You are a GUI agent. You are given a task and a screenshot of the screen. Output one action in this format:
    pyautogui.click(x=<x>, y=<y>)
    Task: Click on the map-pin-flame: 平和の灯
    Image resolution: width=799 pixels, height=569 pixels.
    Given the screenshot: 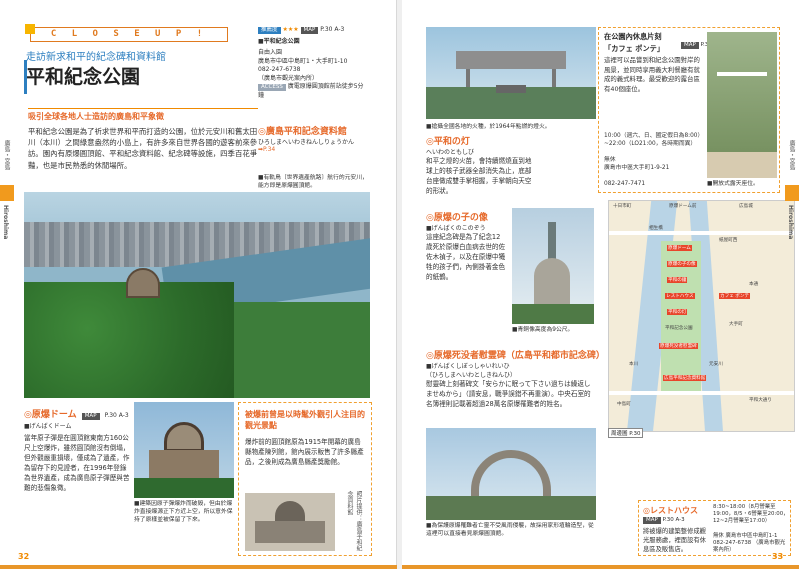 What is the action you would take?
    pyautogui.click(x=677, y=312)
    